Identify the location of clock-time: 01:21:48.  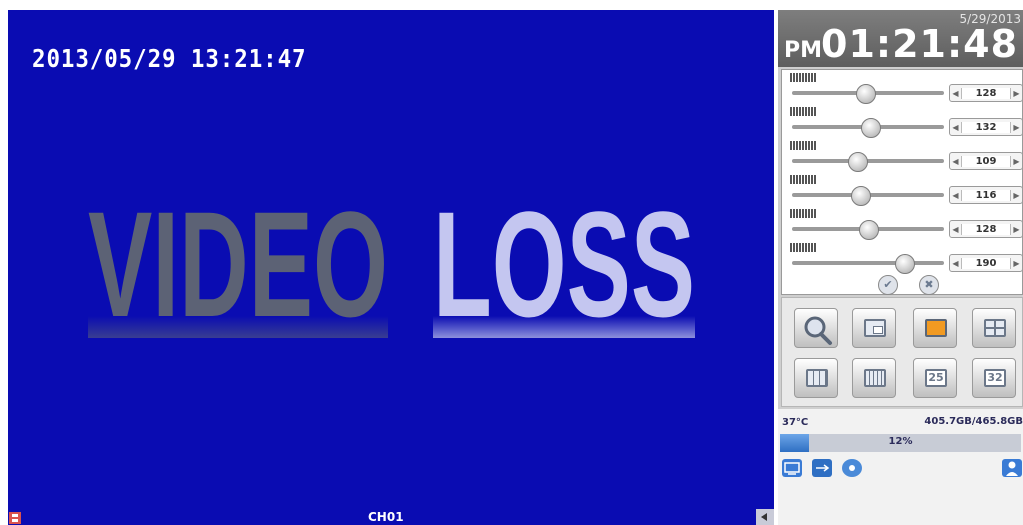
(920, 44).